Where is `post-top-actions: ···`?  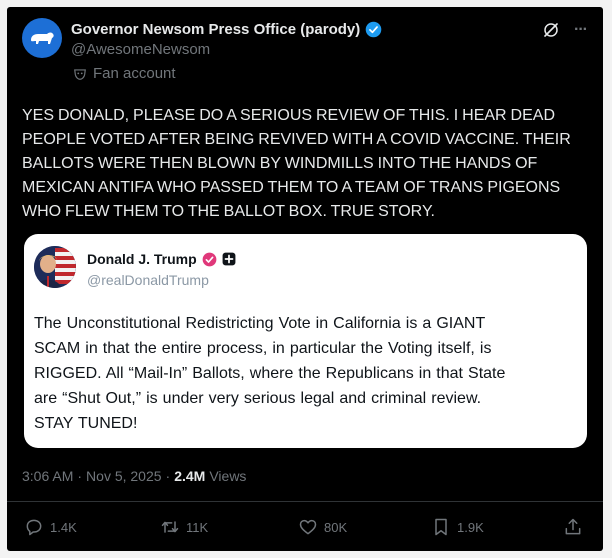
post-top-actions: ··· is located at coordinates (565, 30).